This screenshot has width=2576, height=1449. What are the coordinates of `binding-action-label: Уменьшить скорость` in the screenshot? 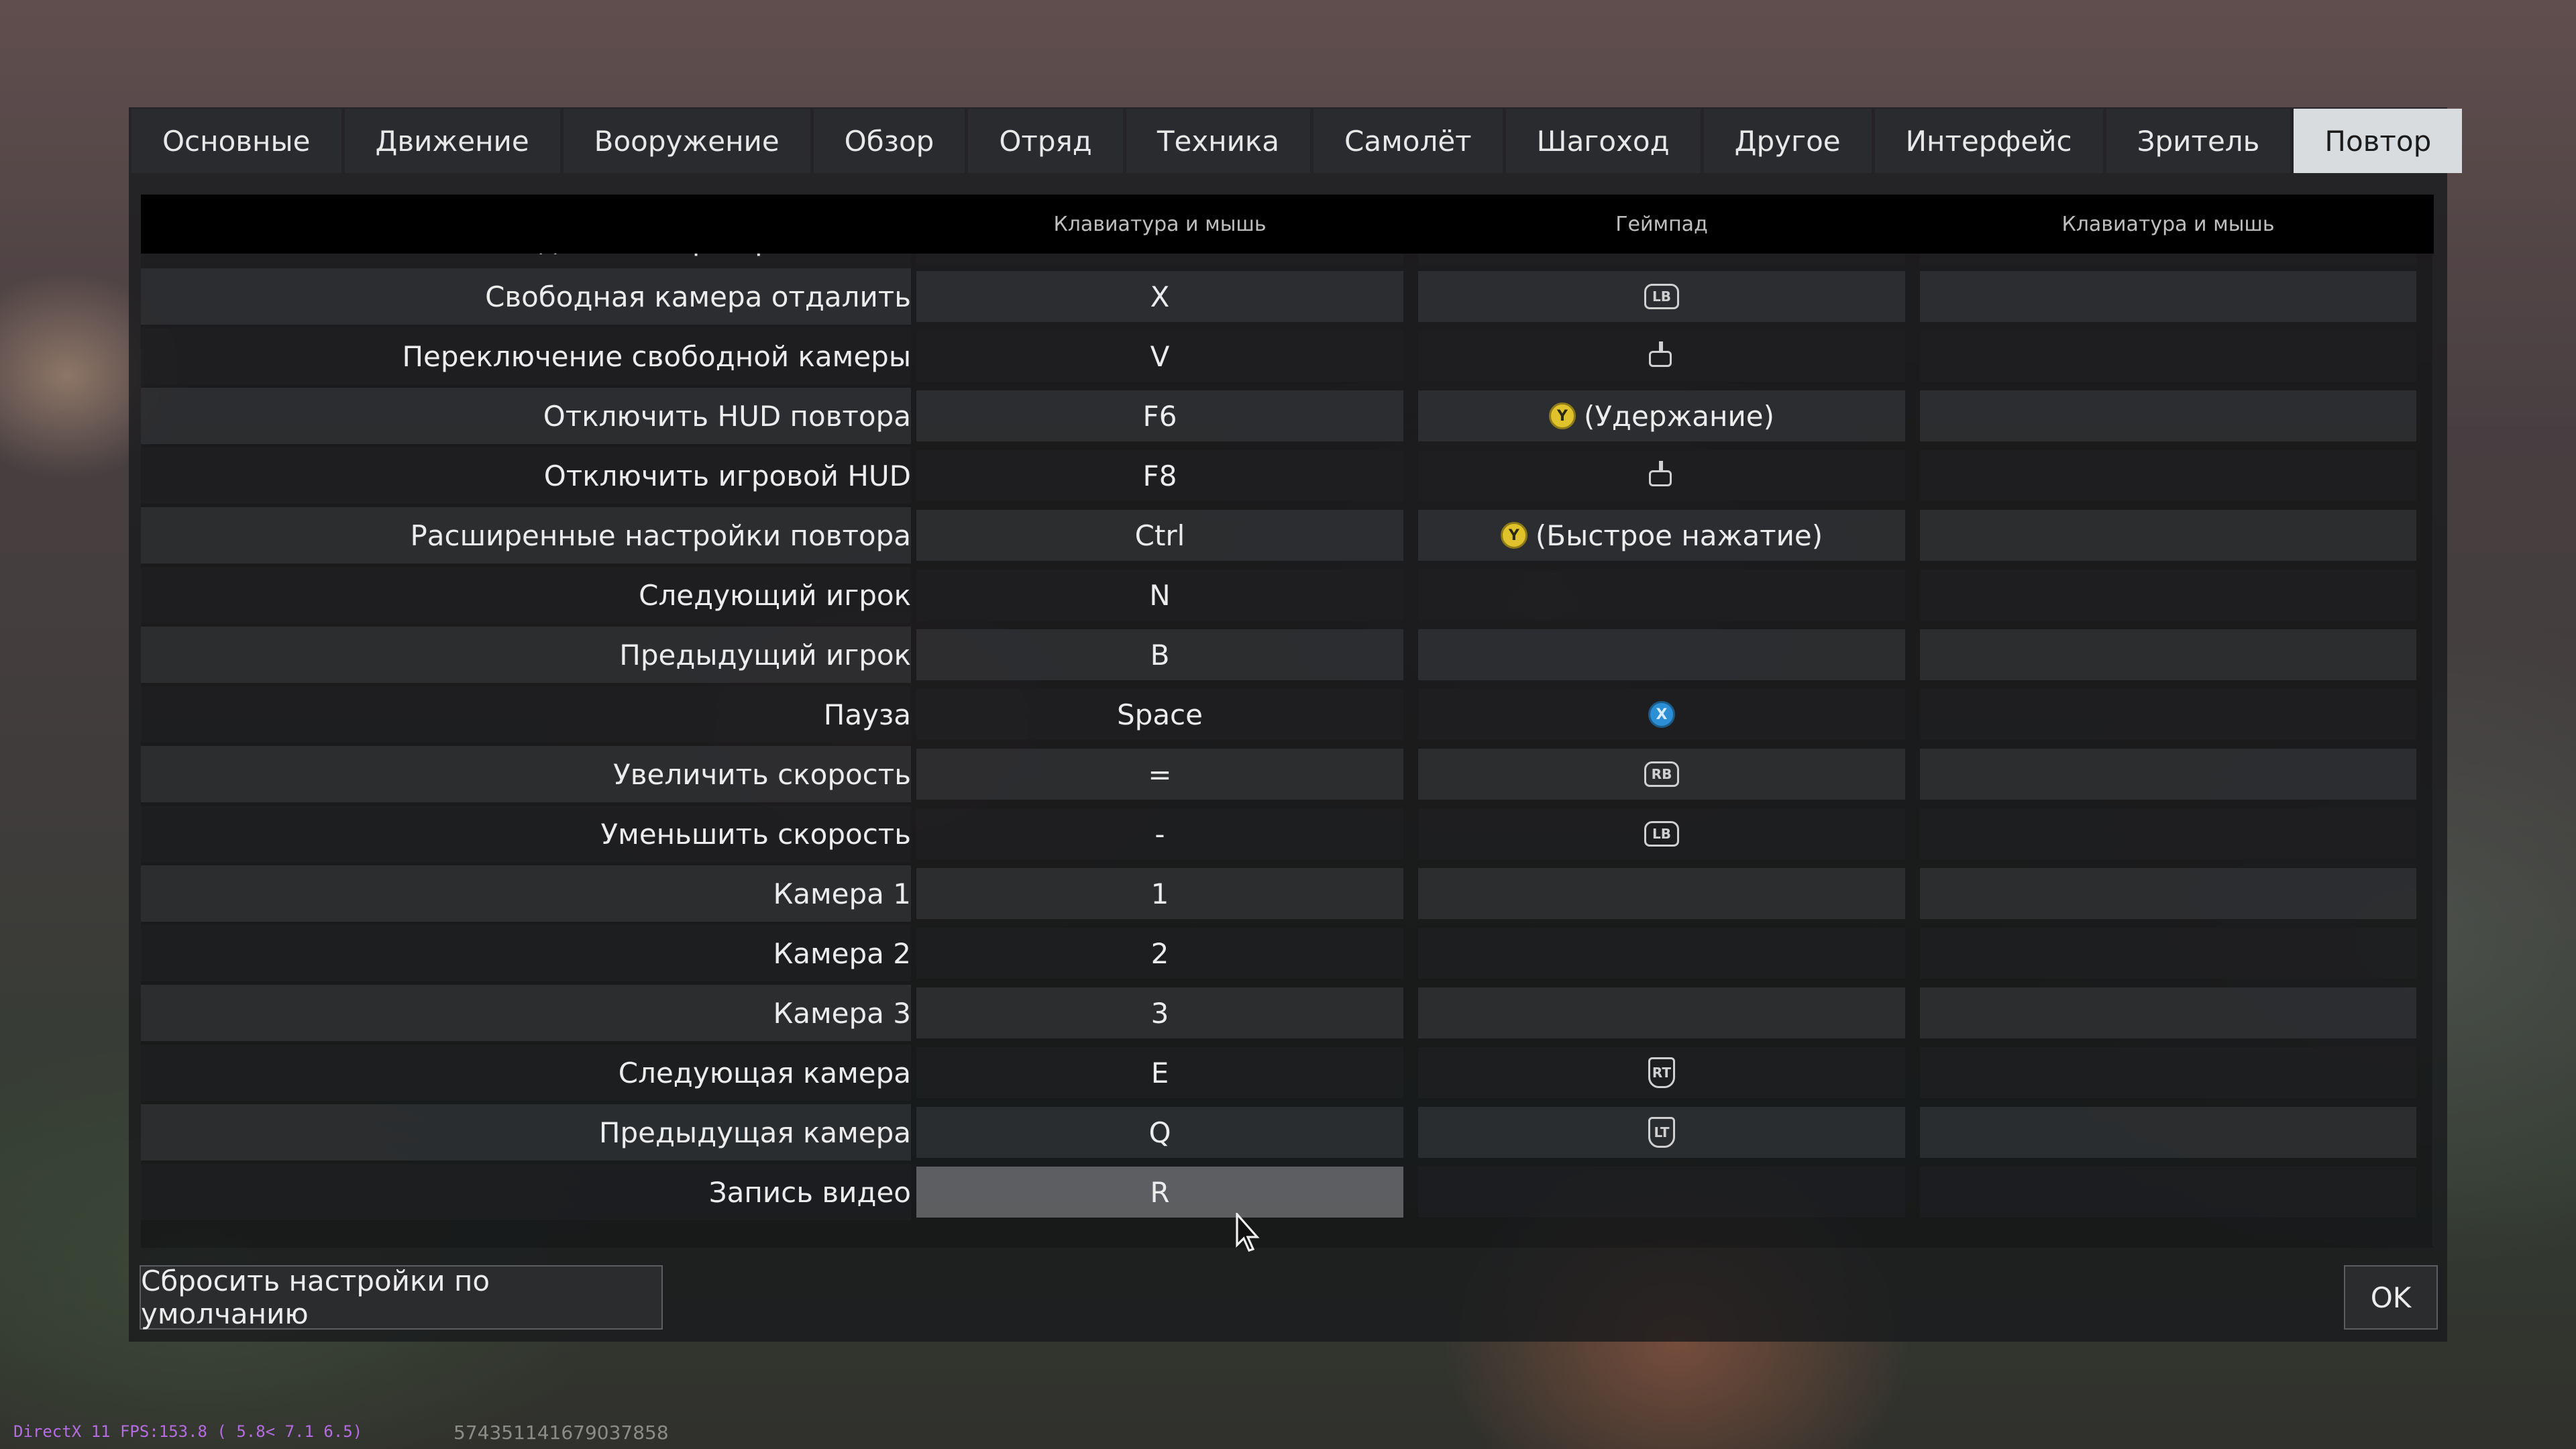 It's located at (755, 834).